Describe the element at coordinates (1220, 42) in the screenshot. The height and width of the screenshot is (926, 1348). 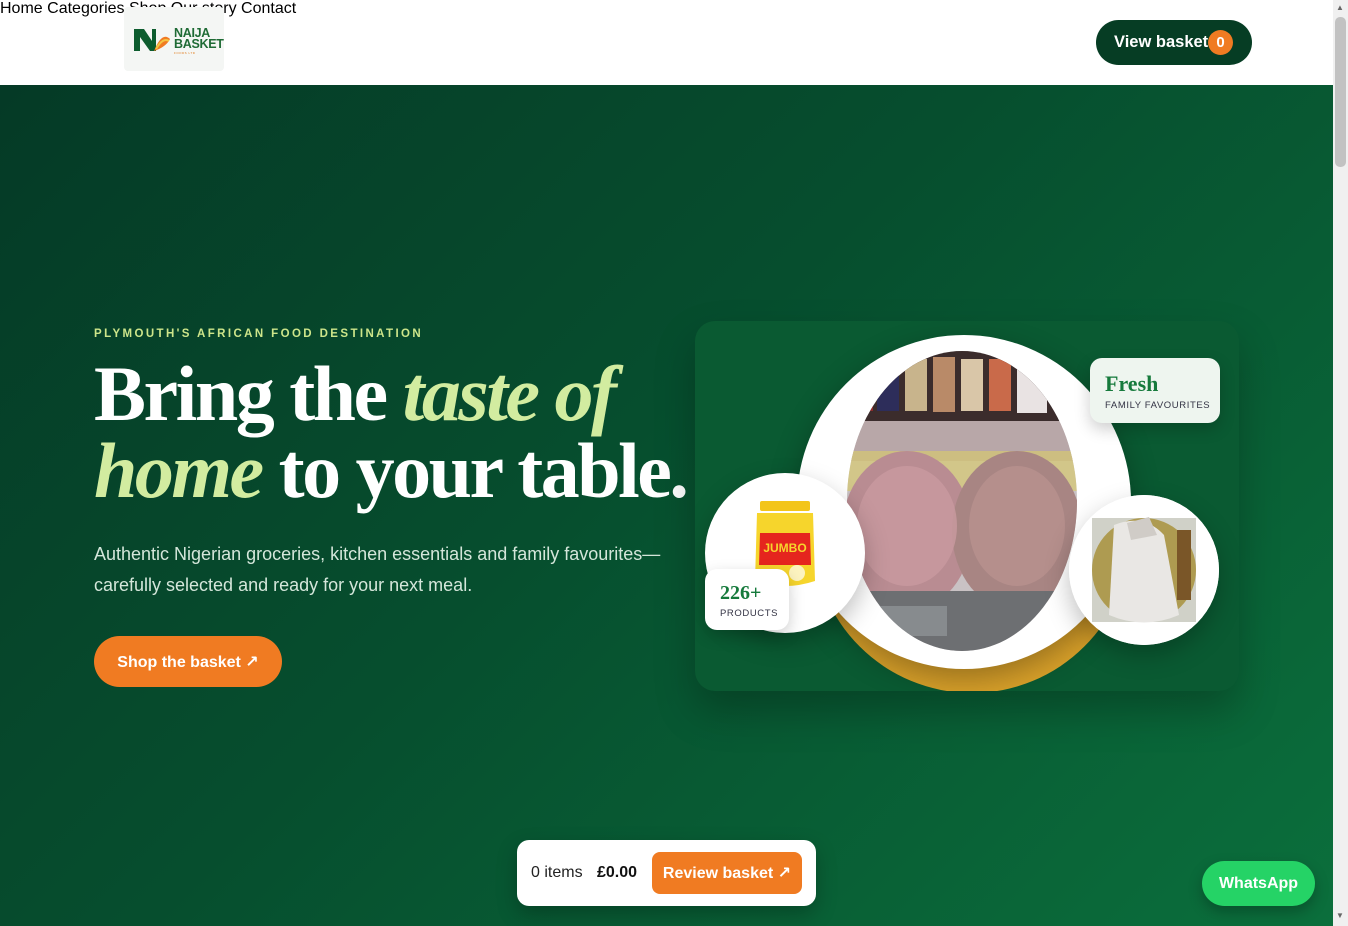
I see `basket-count-badge: 0` at that location.